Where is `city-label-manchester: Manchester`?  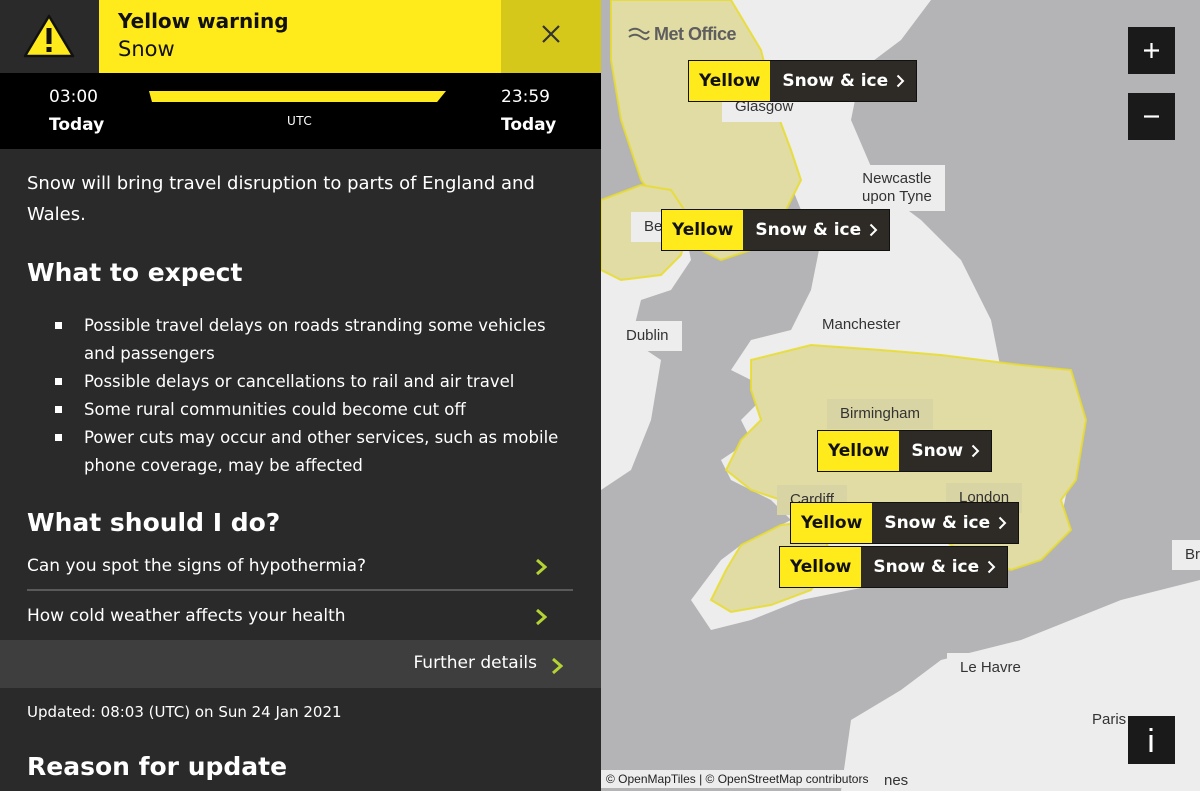 city-label-manchester: Manchester is located at coordinates (861, 325).